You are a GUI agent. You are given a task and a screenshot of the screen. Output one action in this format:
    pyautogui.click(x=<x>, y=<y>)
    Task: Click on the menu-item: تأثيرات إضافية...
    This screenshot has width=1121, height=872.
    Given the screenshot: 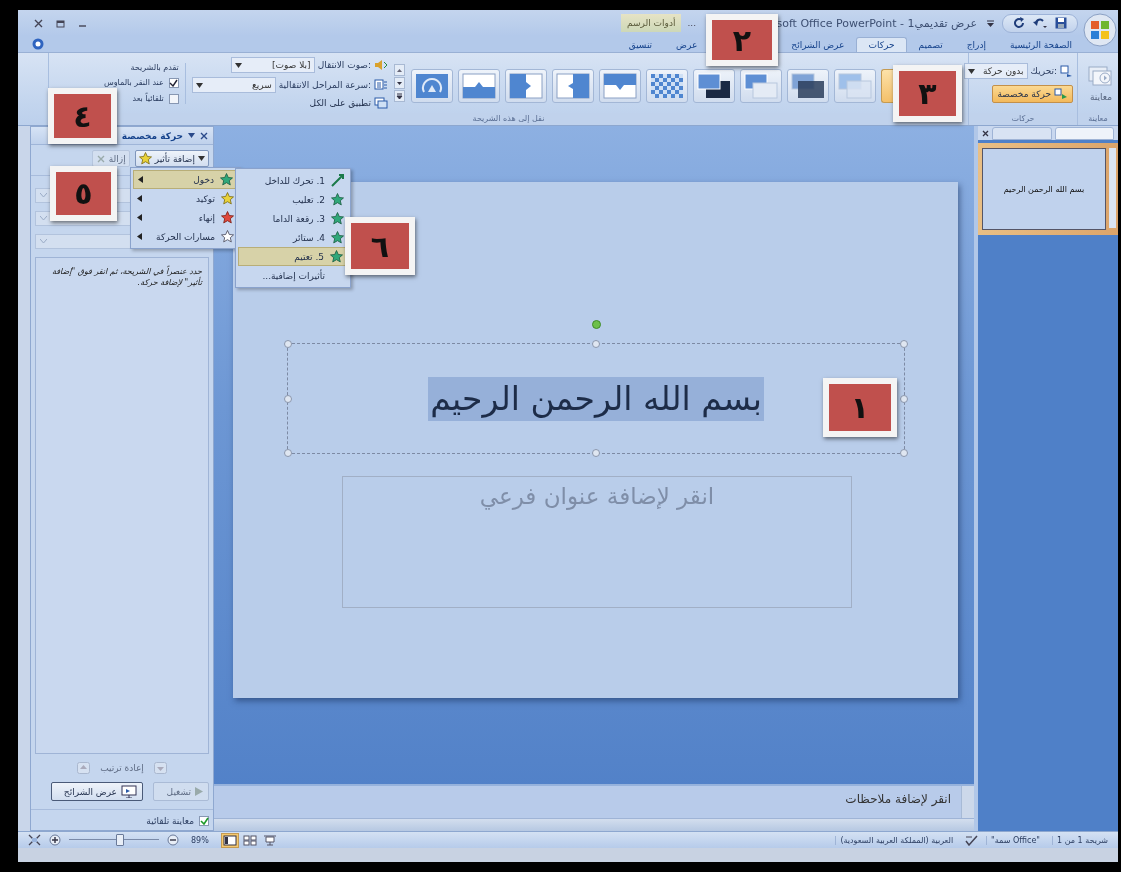 What is the action you would take?
    pyautogui.click(x=293, y=275)
    